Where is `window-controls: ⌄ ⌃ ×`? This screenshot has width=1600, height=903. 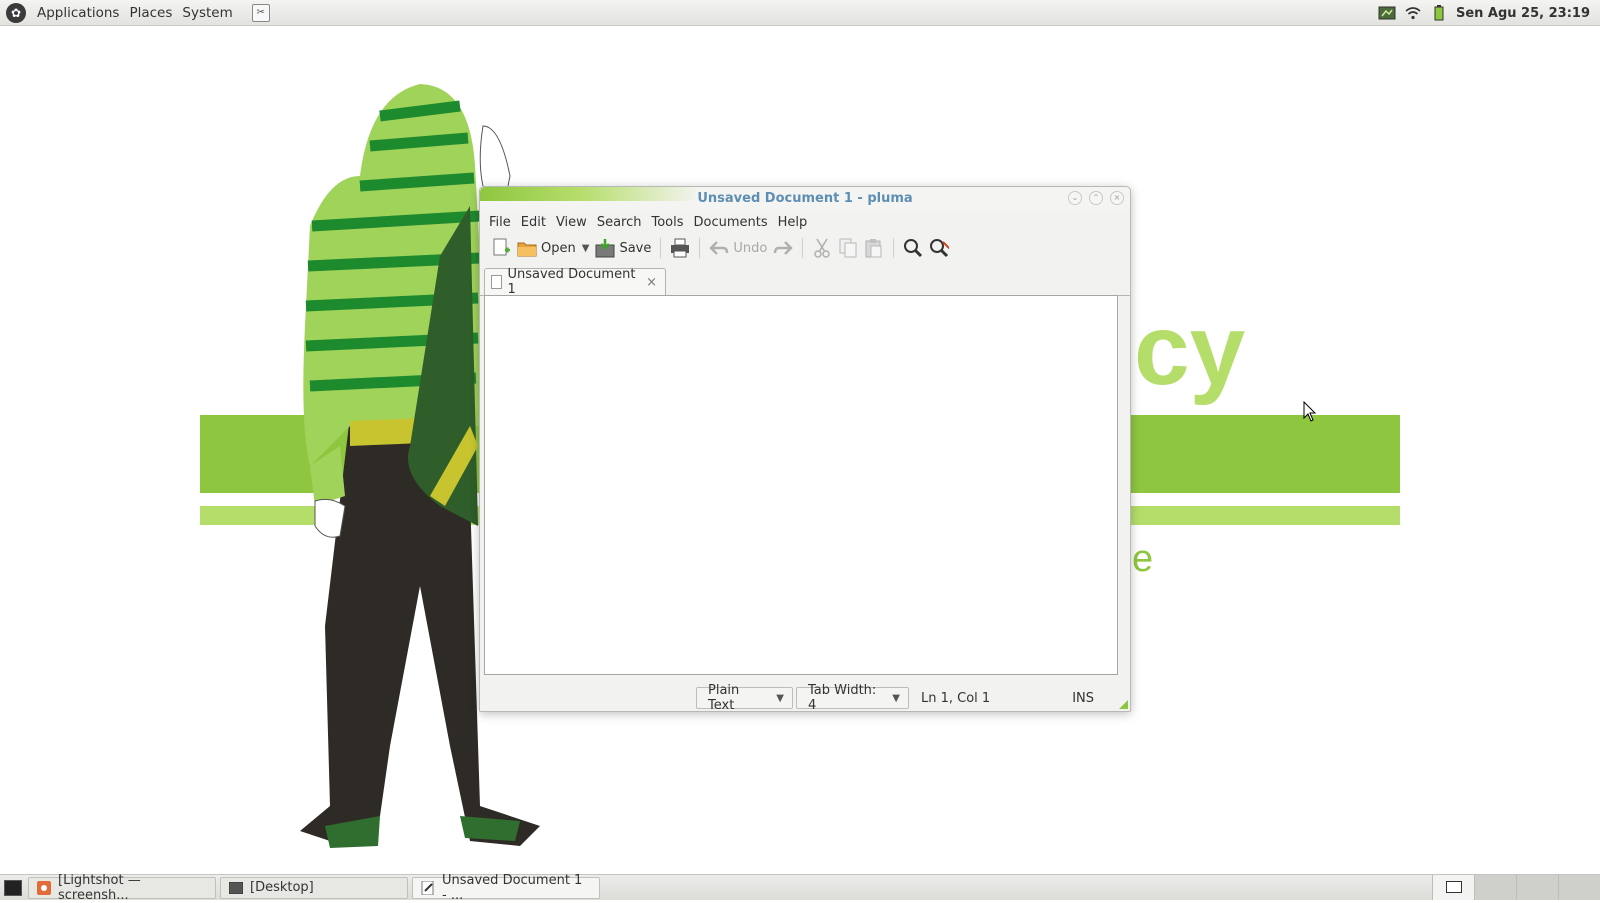
window-controls: ⌄ ⌃ × is located at coordinates (1096, 198).